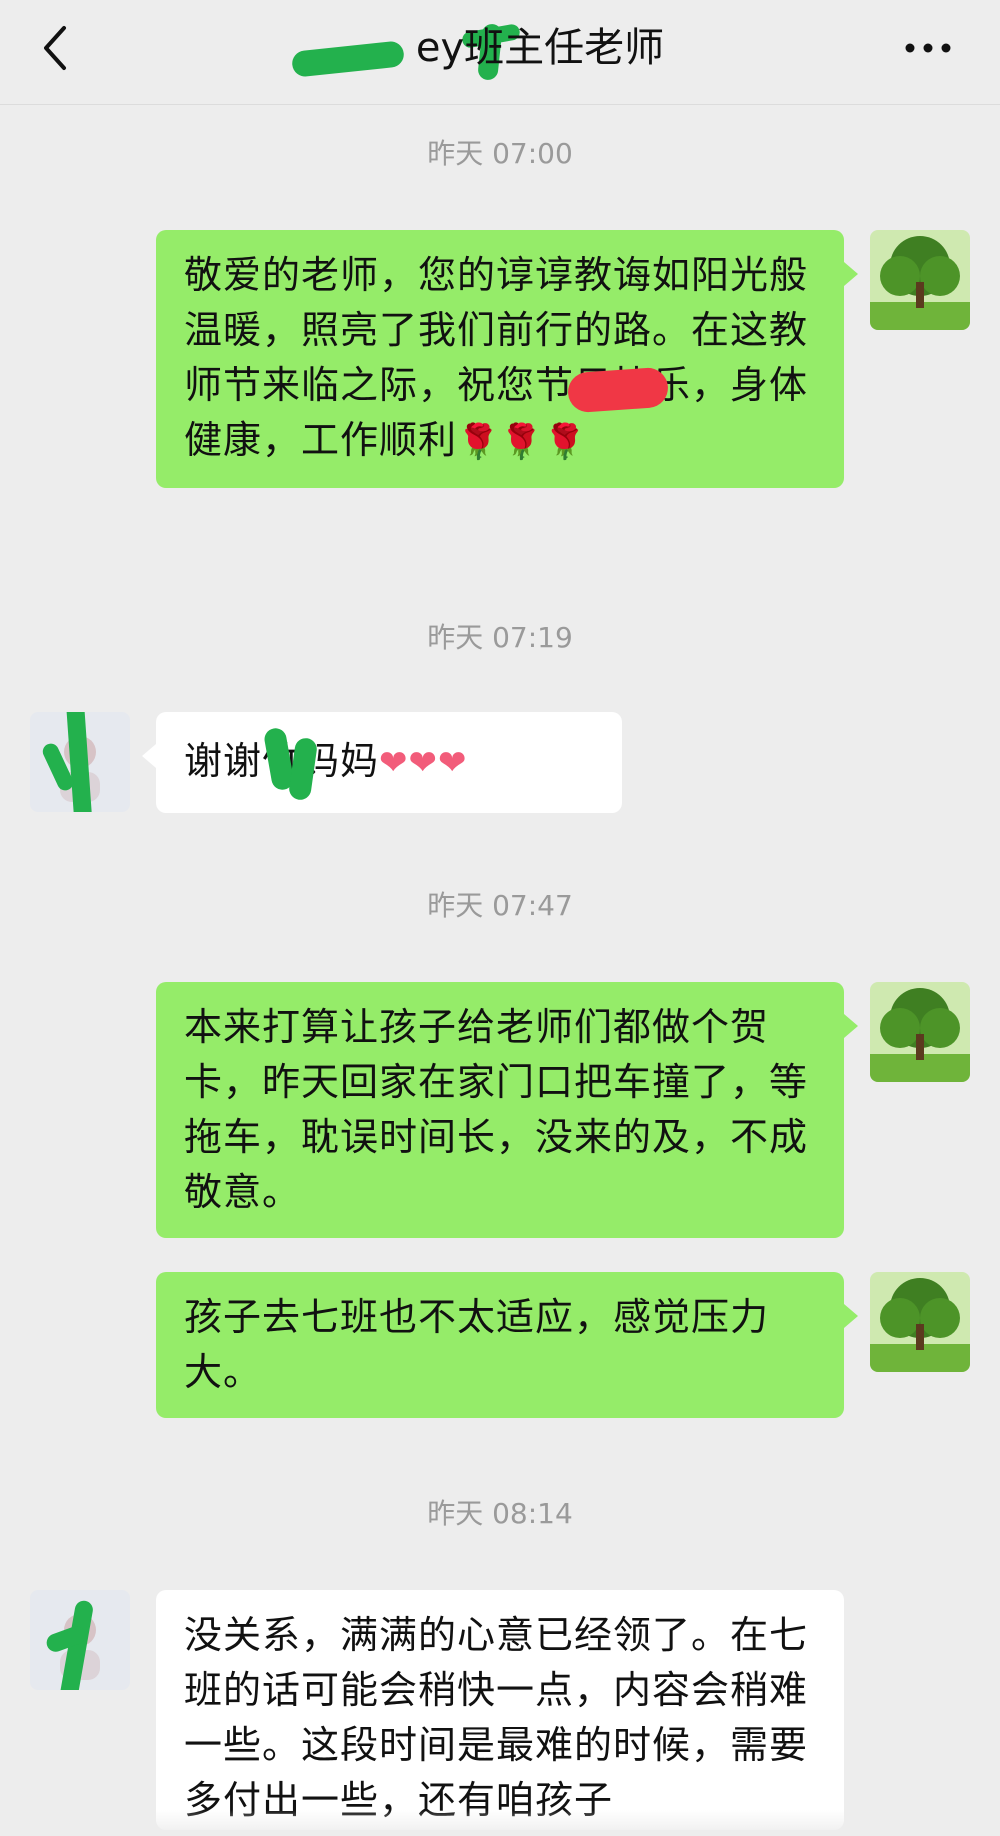  I want to click on message-timestamp: 昨天 07:19, so click(500, 637).